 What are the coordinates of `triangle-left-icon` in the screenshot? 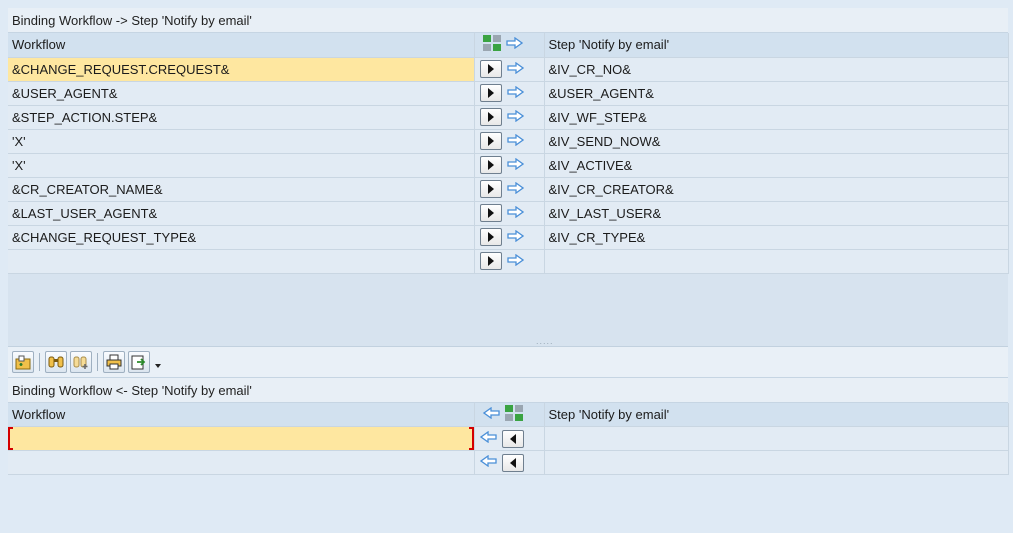 It's located at (512, 438).